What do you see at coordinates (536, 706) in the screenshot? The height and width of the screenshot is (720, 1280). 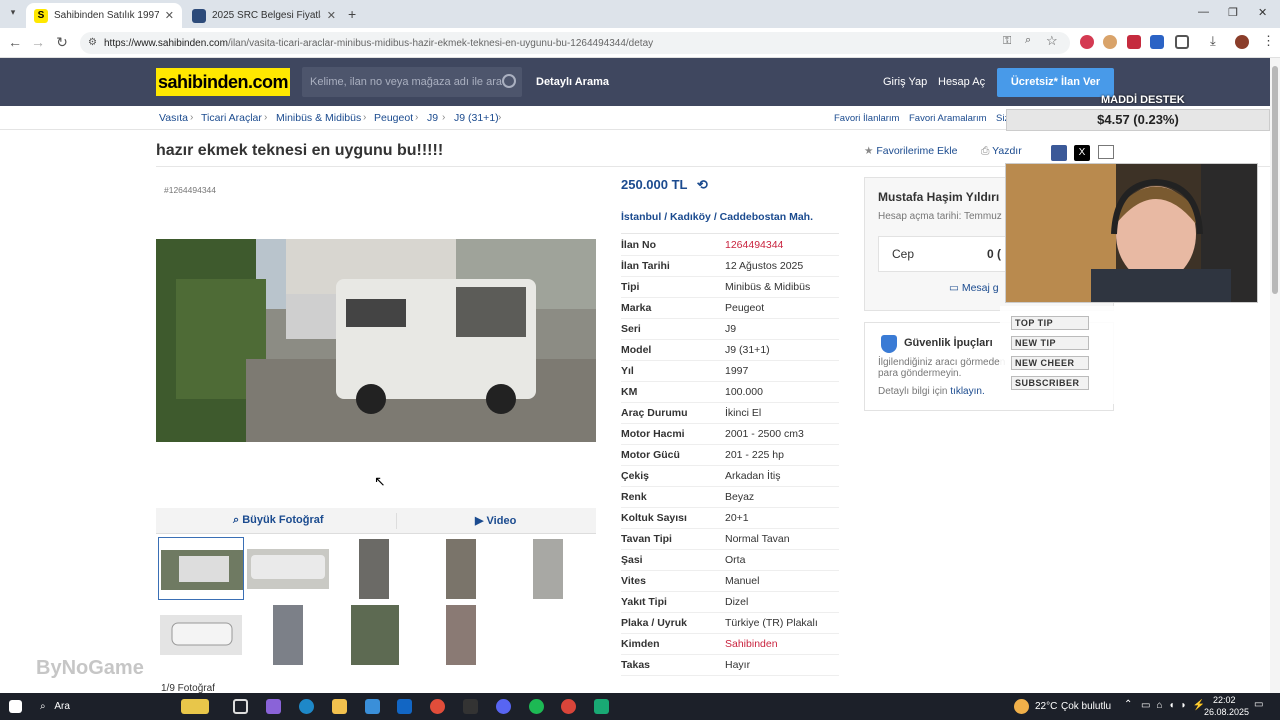 I see `spotify-icon` at bounding box center [536, 706].